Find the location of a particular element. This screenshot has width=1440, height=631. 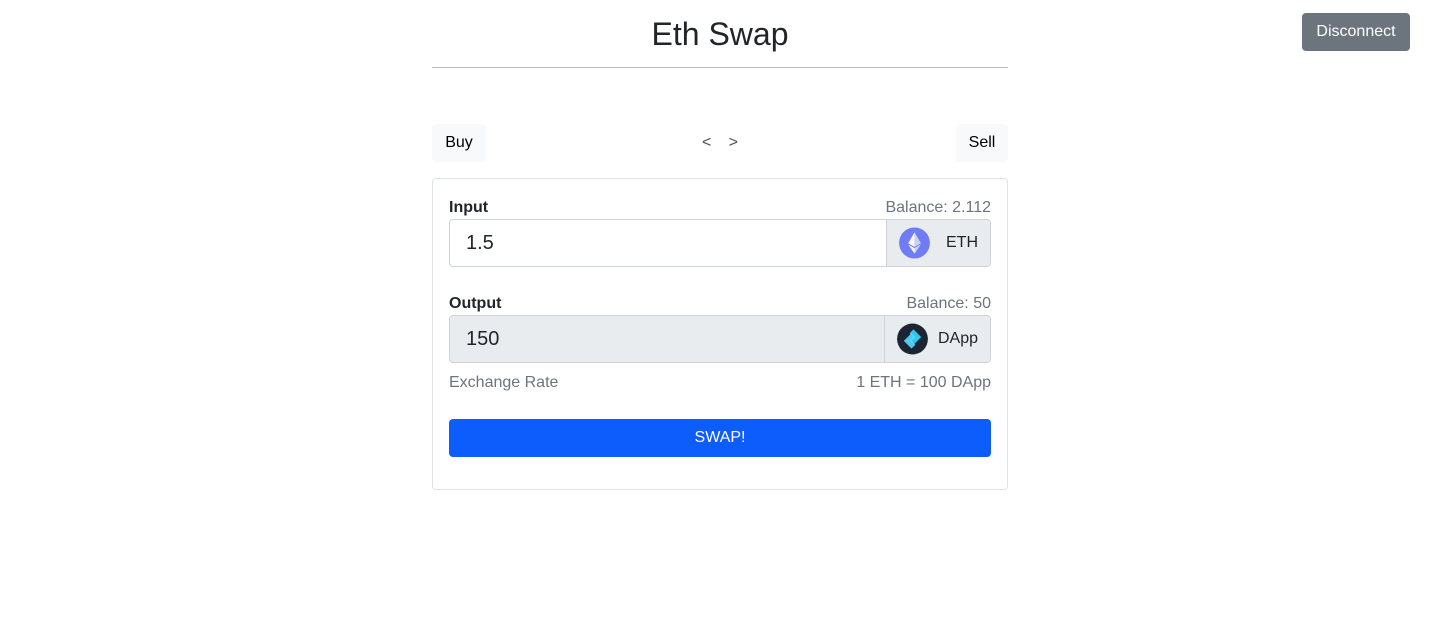

sell-tab-button: Sell is located at coordinates (982, 143).